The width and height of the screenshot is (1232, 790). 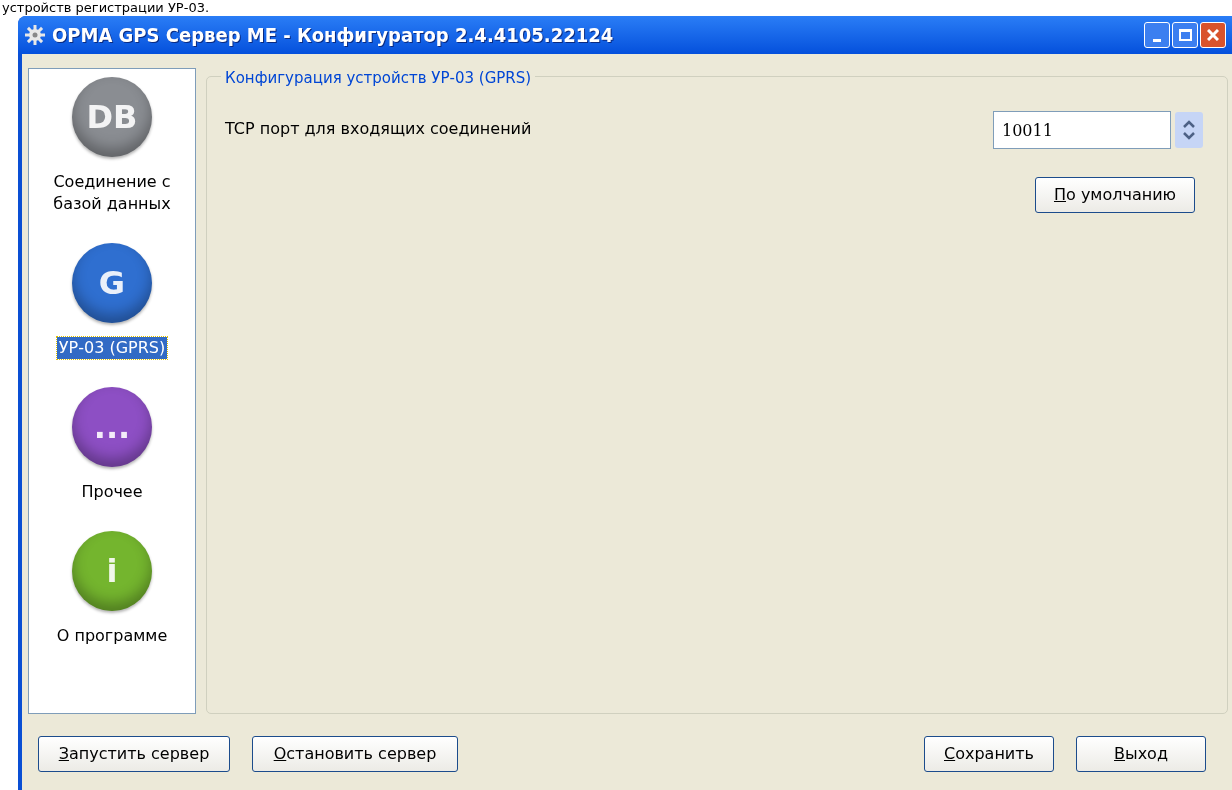 What do you see at coordinates (35, 35) in the screenshot?
I see `gear-icon` at bounding box center [35, 35].